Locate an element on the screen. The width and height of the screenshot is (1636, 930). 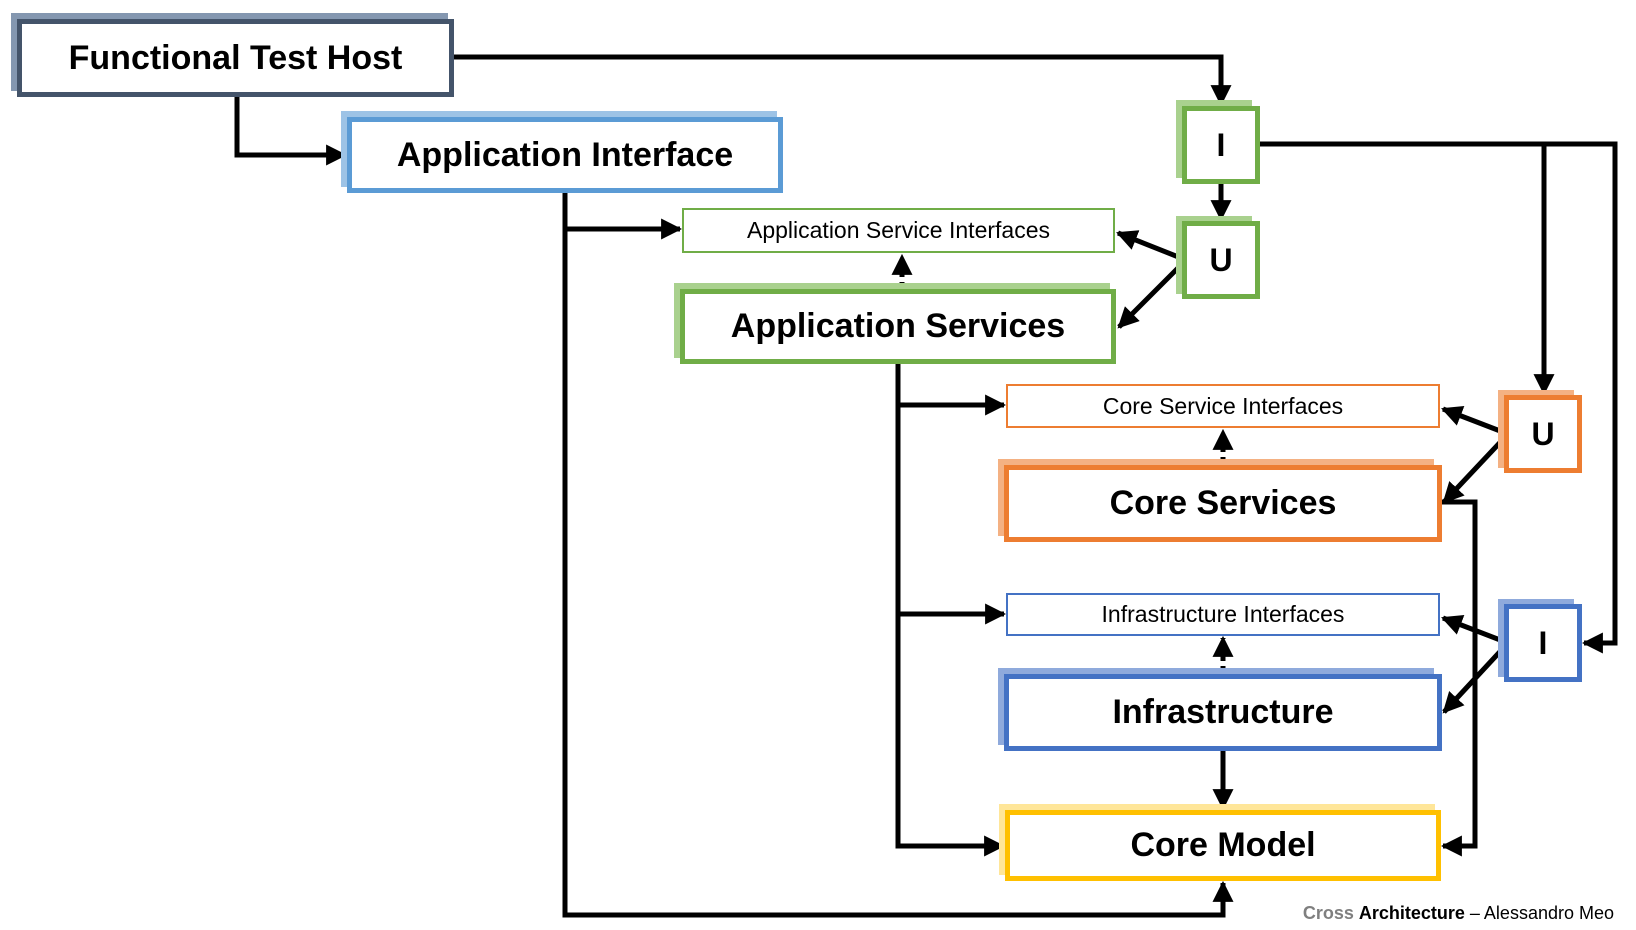
core-model-label: Core Model is located at coordinates (1223, 845).